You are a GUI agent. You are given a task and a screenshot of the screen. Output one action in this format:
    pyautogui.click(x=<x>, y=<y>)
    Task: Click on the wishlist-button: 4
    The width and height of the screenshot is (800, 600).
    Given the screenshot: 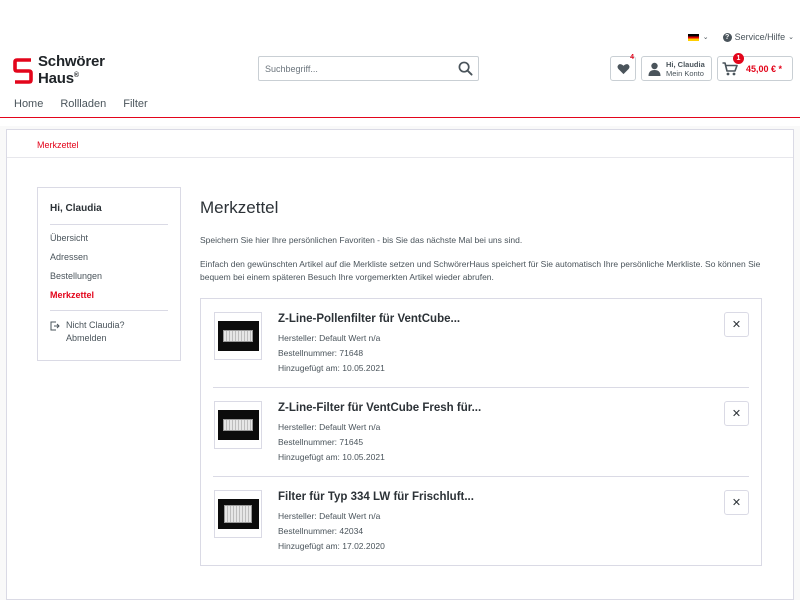 What is the action you would take?
    pyautogui.click(x=623, y=67)
    